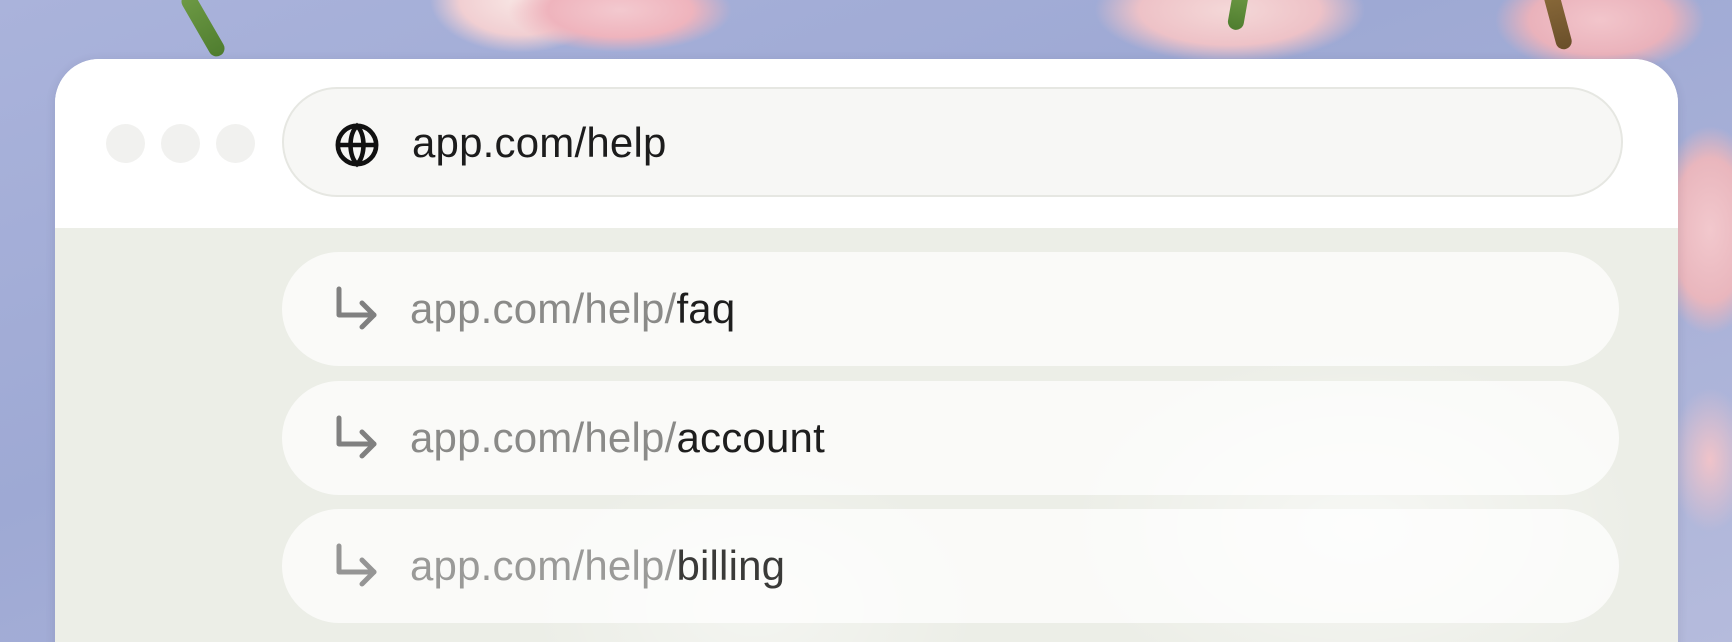 The width and height of the screenshot is (1732, 642). What do you see at coordinates (357, 145) in the screenshot?
I see `globe-icon` at bounding box center [357, 145].